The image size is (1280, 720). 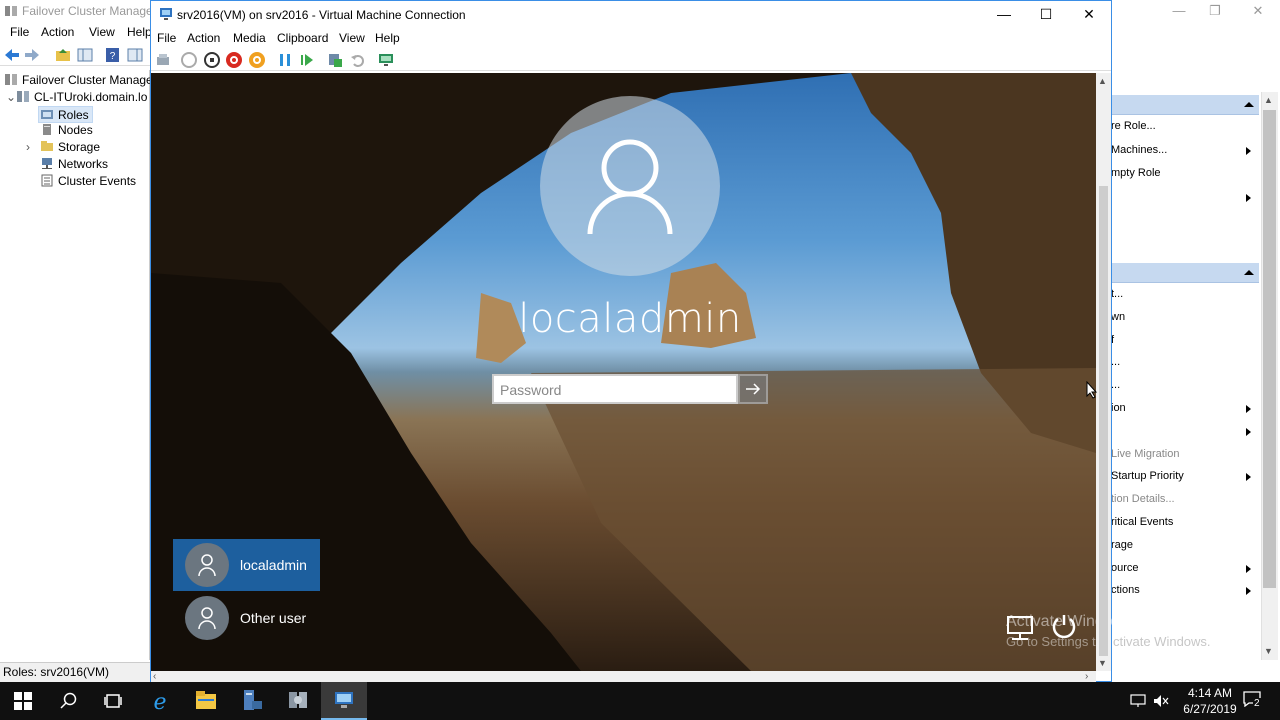 What do you see at coordinates (1138, 701) in the screenshot?
I see `network-tray-icon` at bounding box center [1138, 701].